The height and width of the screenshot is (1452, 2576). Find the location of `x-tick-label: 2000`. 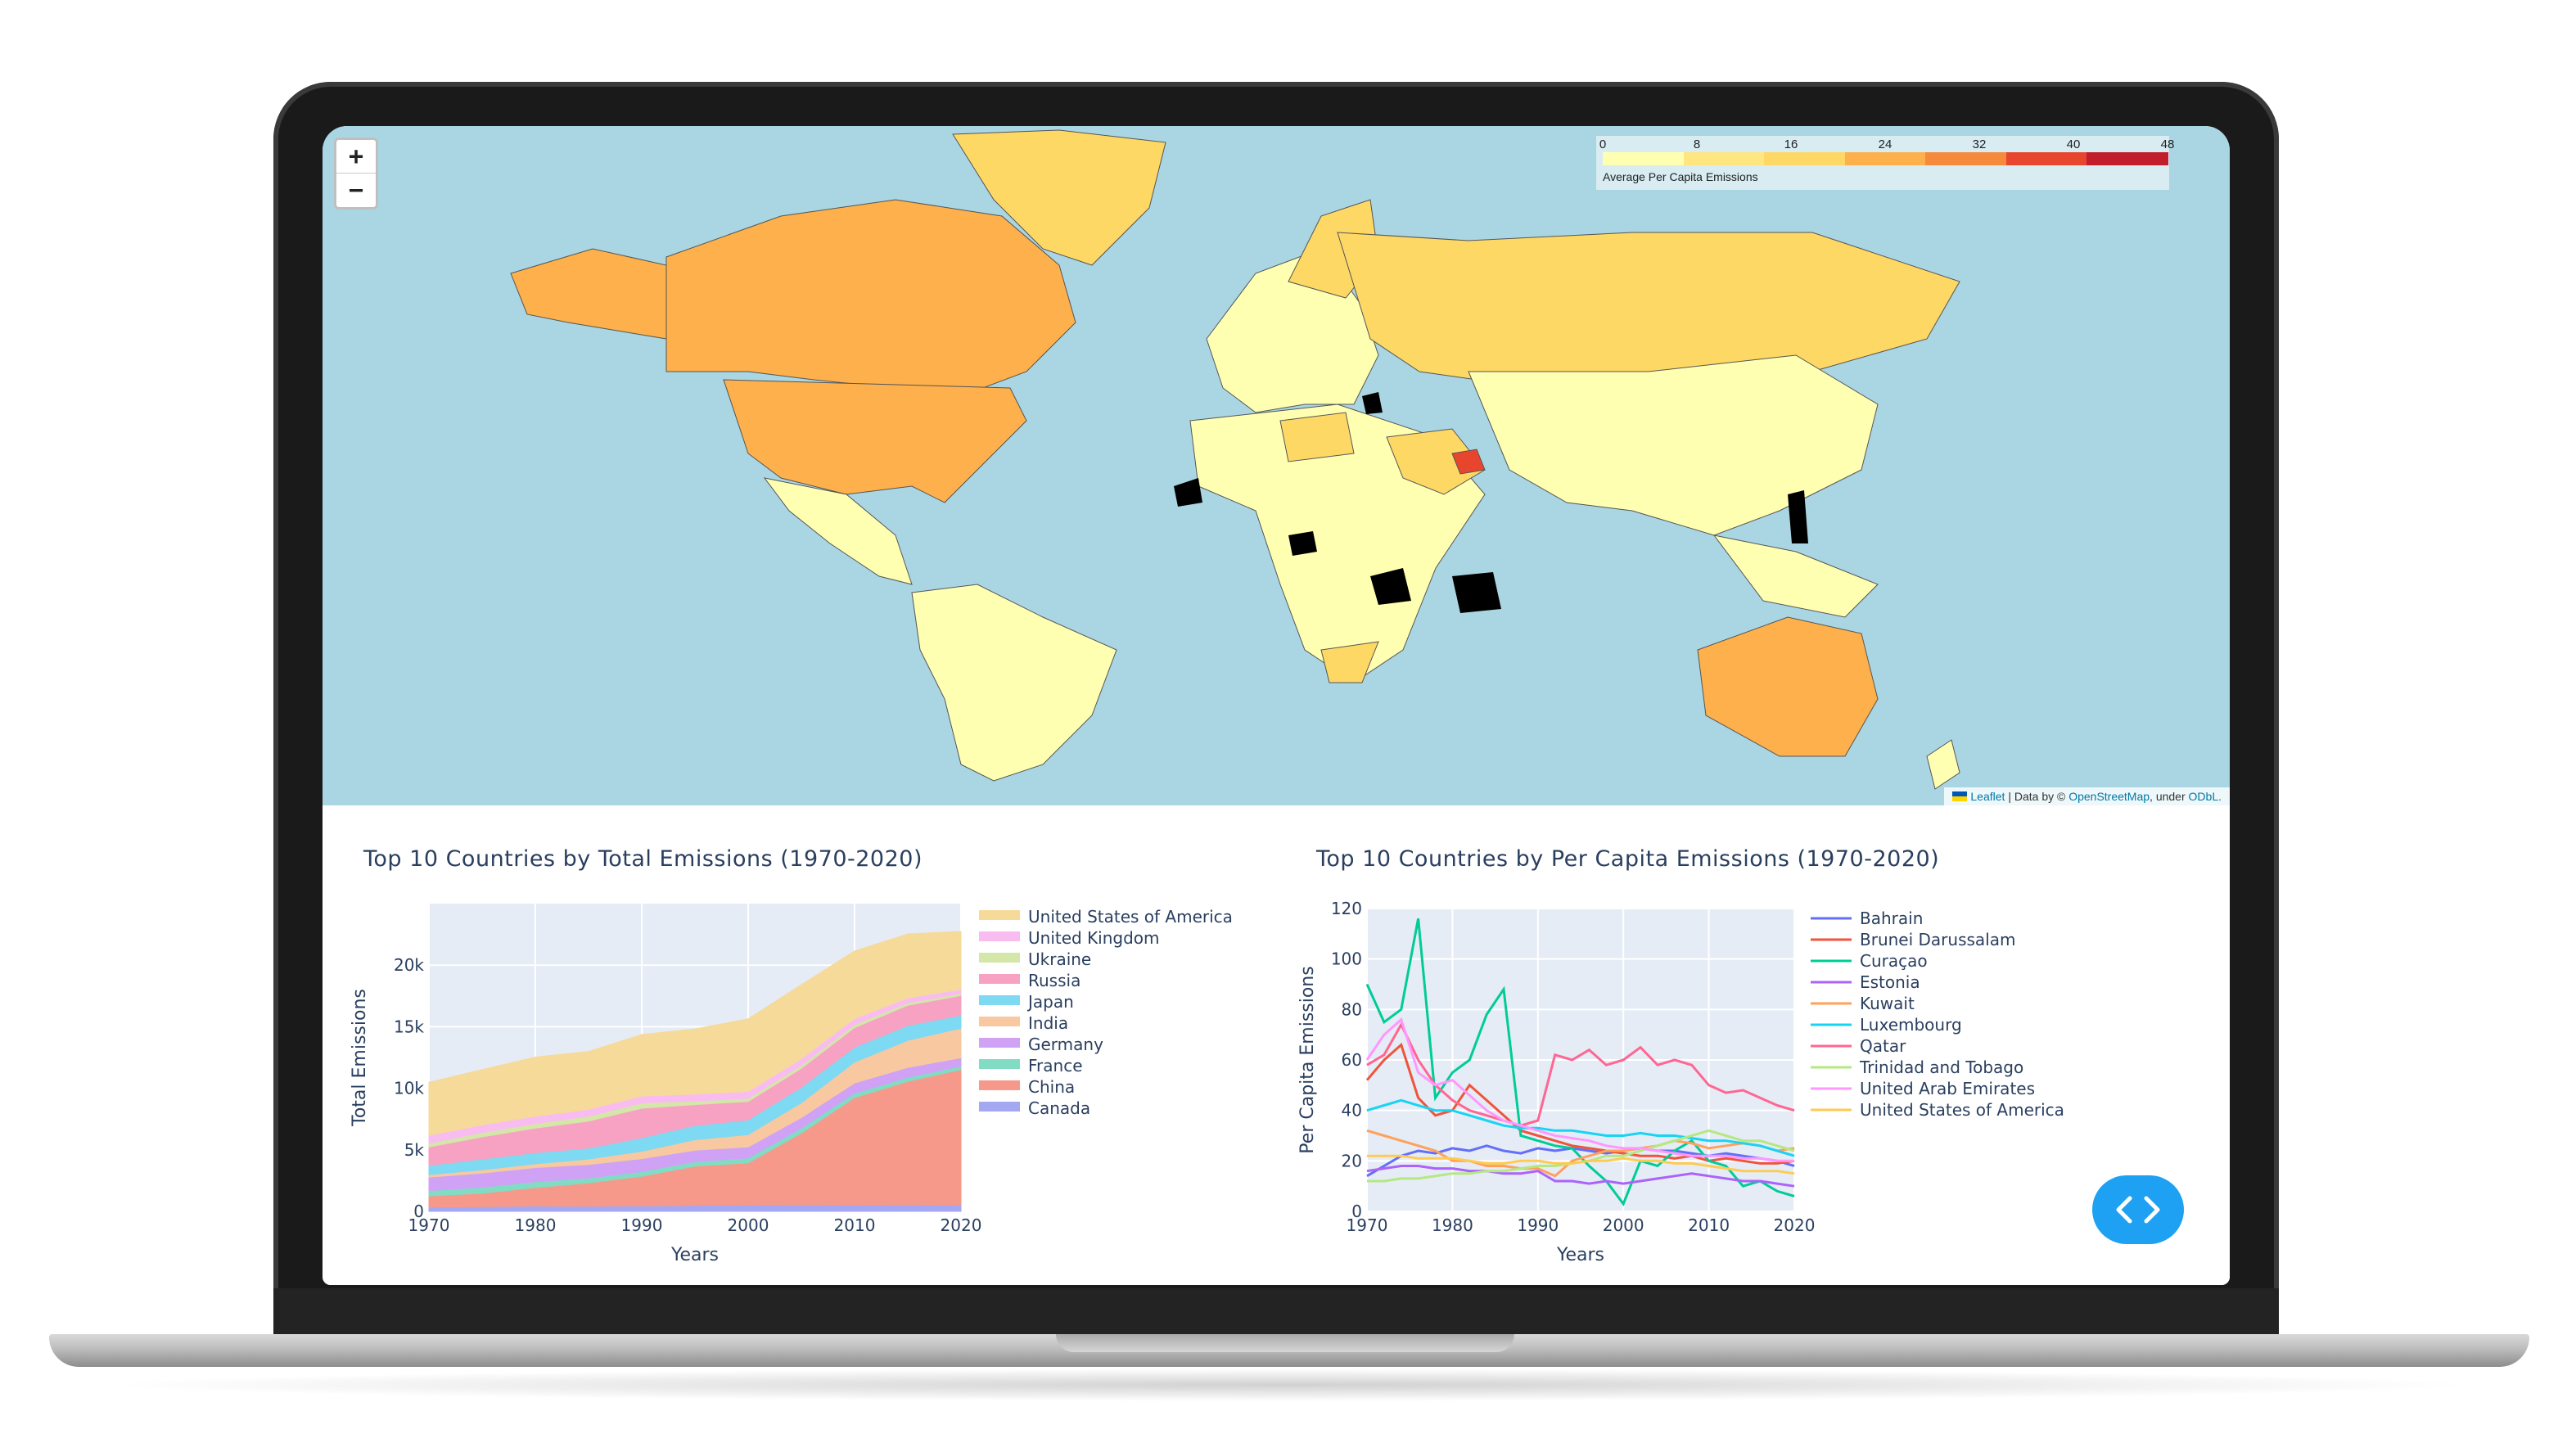

x-tick-label: 2000 is located at coordinates (1623, 1225).